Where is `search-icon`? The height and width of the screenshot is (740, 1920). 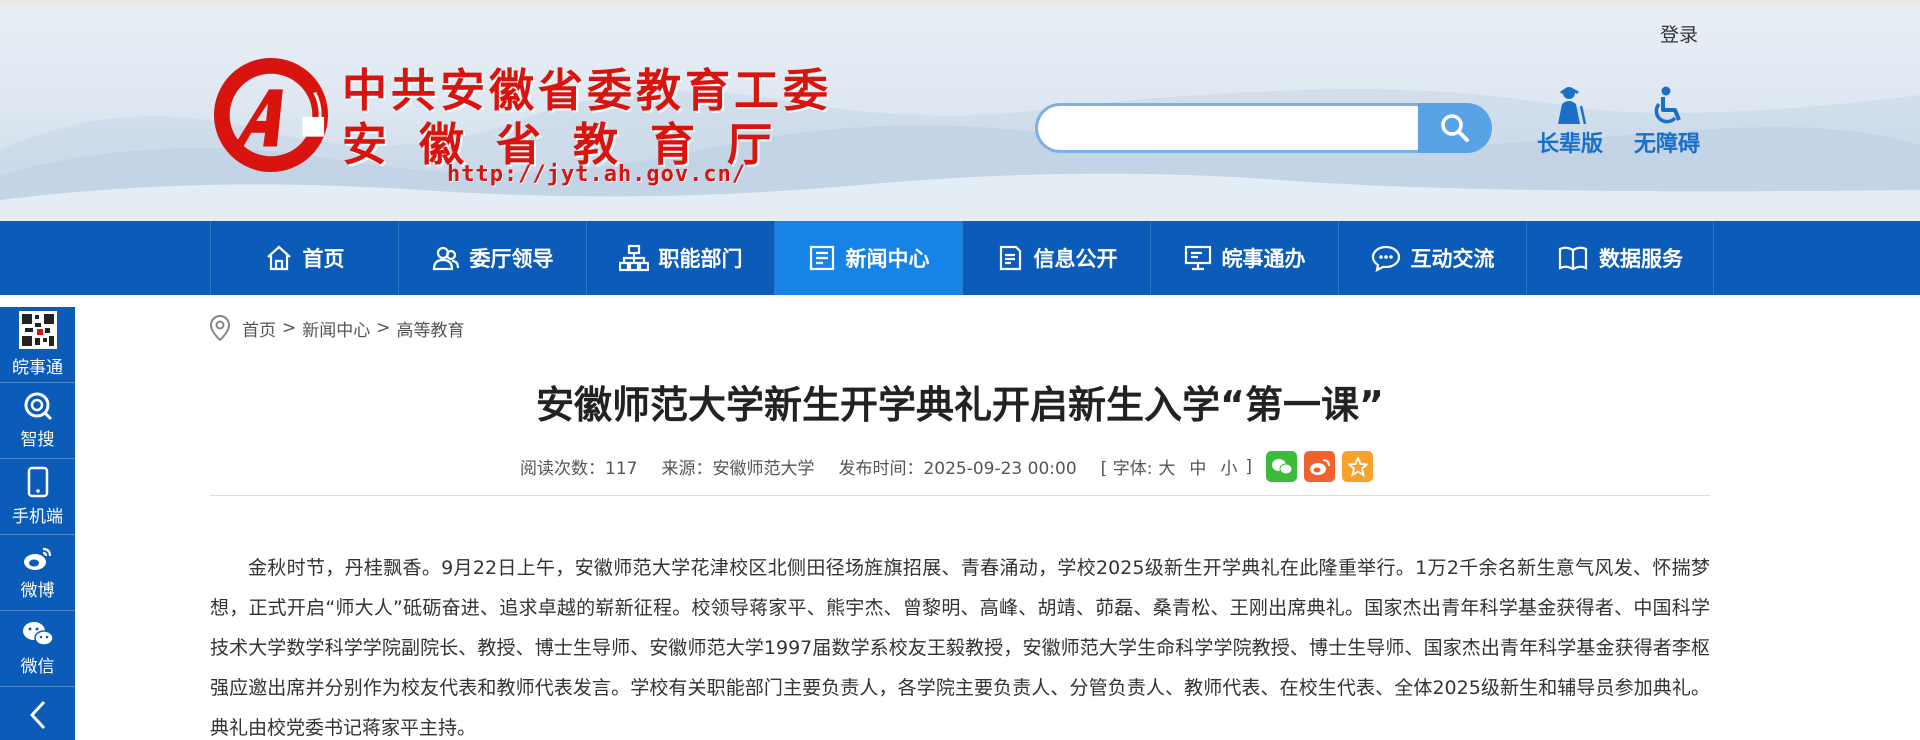 search-icon is located at coordinates (1455, 128).